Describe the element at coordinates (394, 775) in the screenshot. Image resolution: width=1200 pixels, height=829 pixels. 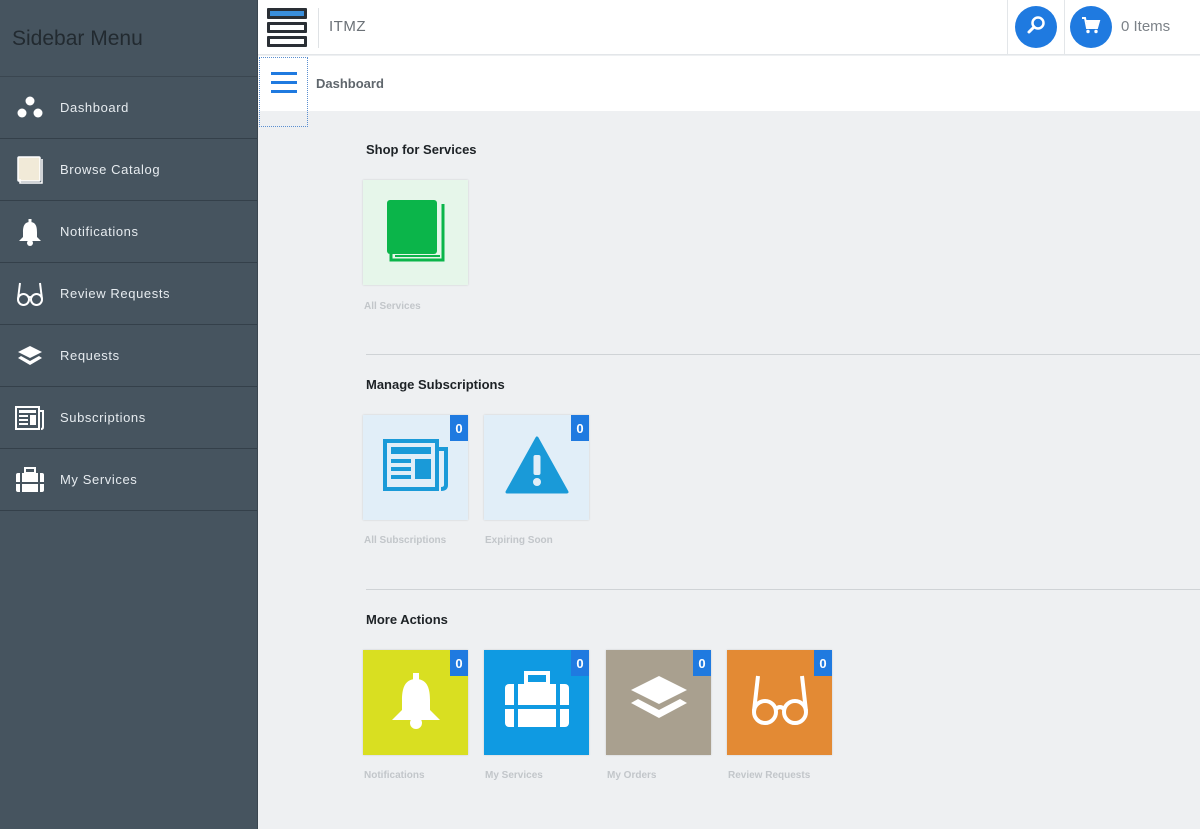
I see `tile-caption: Notifications` at that location.